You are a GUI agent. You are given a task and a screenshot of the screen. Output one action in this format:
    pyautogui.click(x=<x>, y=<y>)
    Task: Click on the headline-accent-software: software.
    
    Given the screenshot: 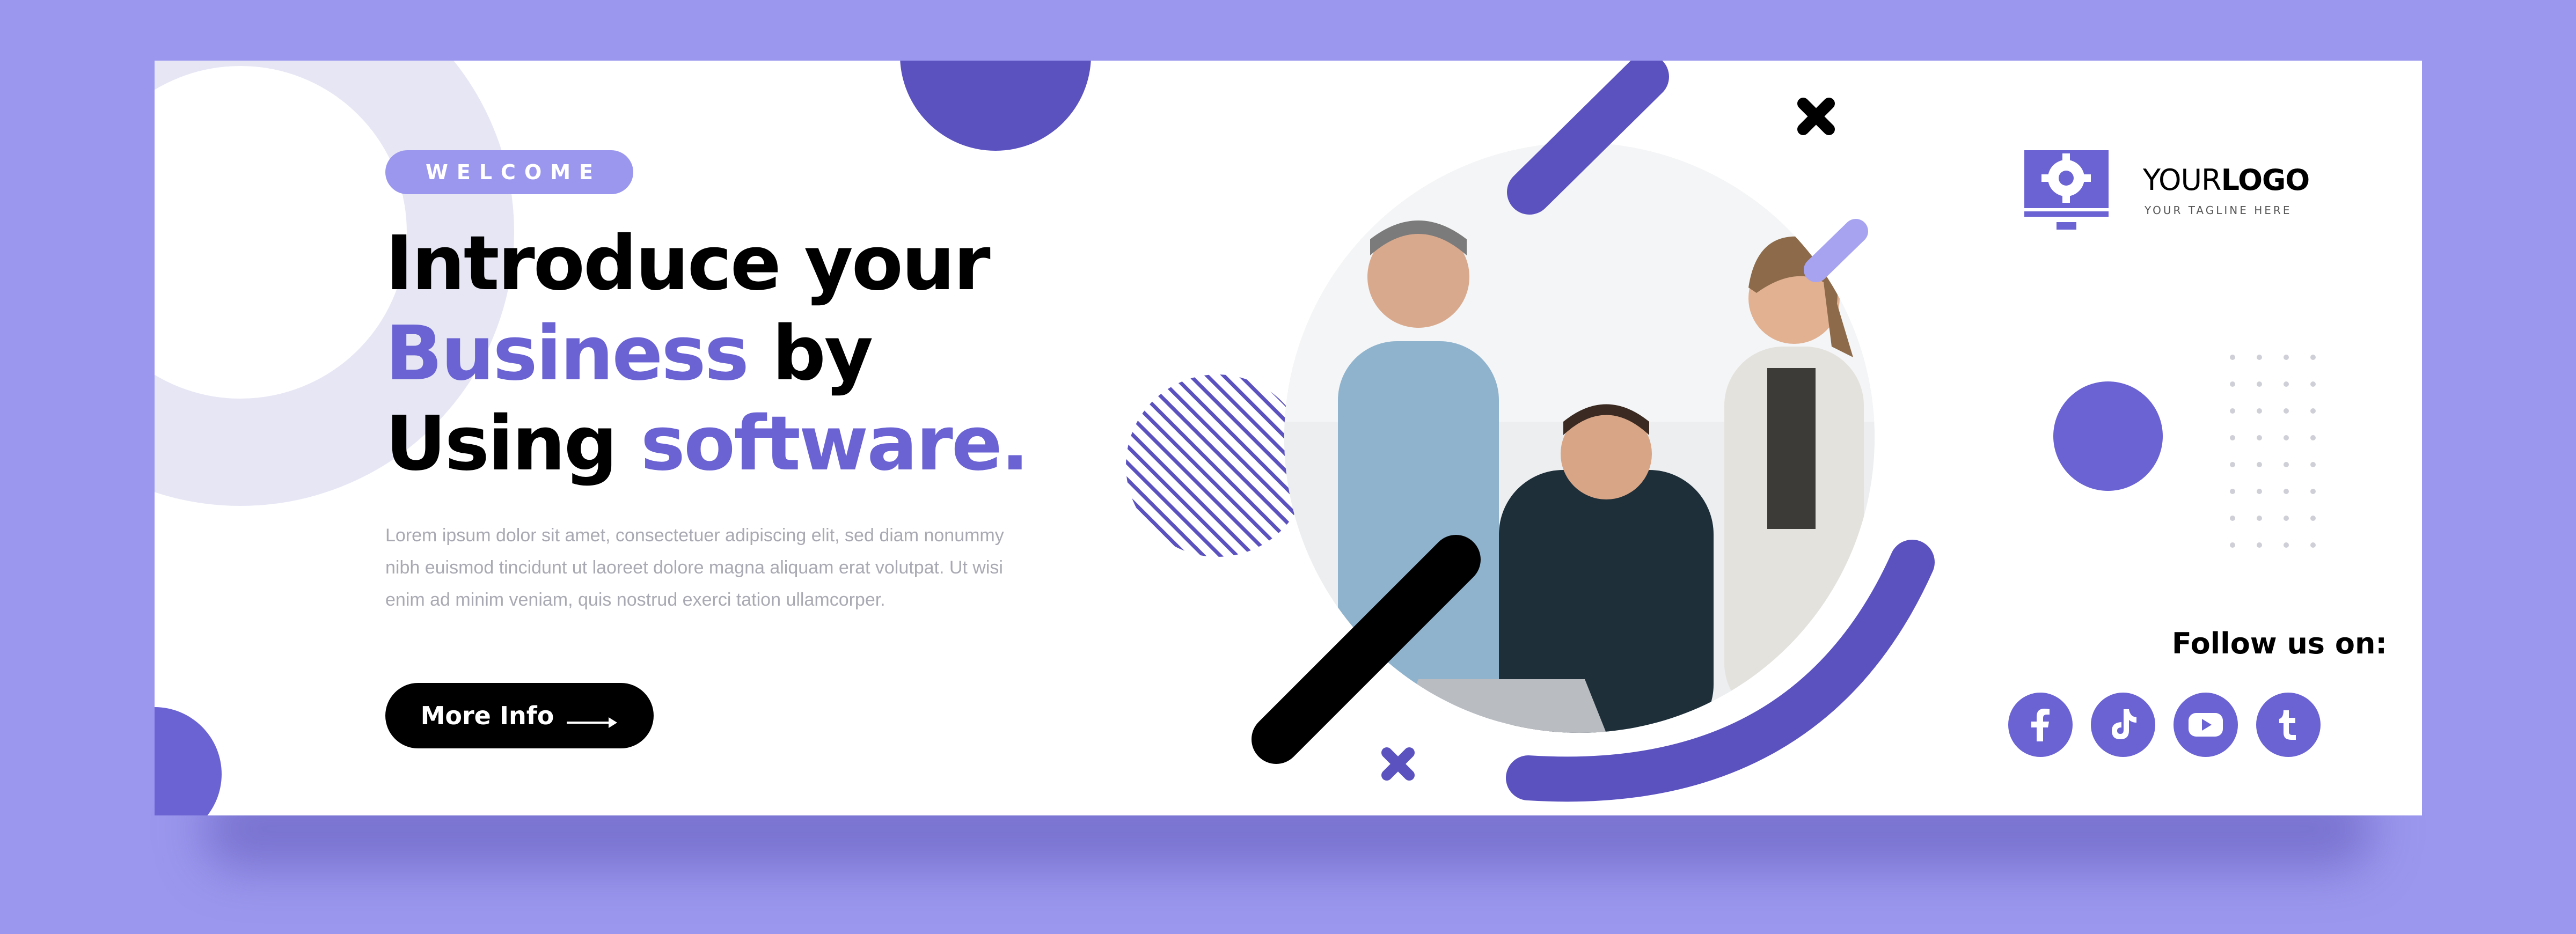 What is the action you would take?
    pyautogui.click(x=834, y=444)
    